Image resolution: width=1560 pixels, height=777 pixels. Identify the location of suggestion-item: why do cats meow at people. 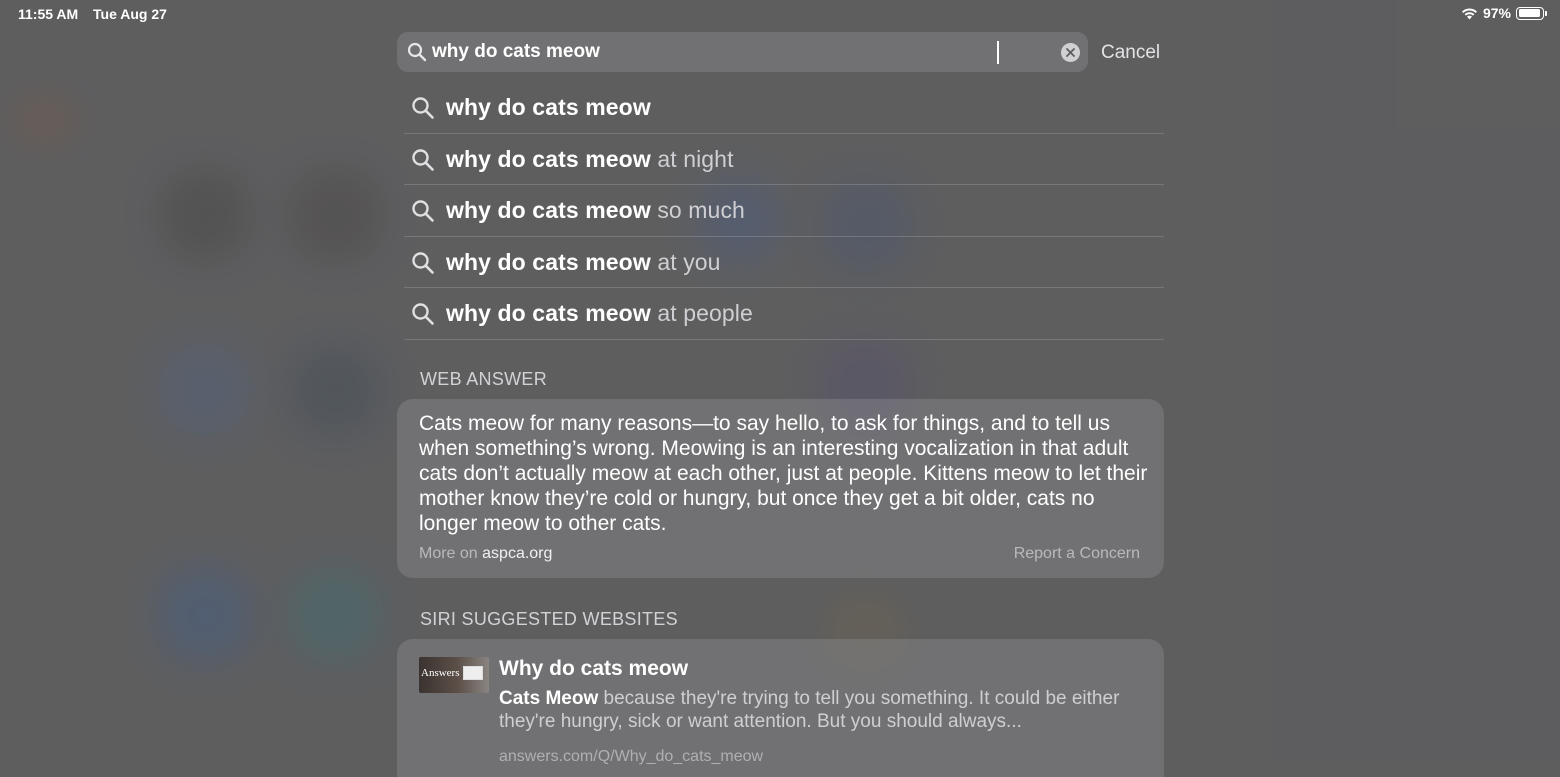
(784, 314).